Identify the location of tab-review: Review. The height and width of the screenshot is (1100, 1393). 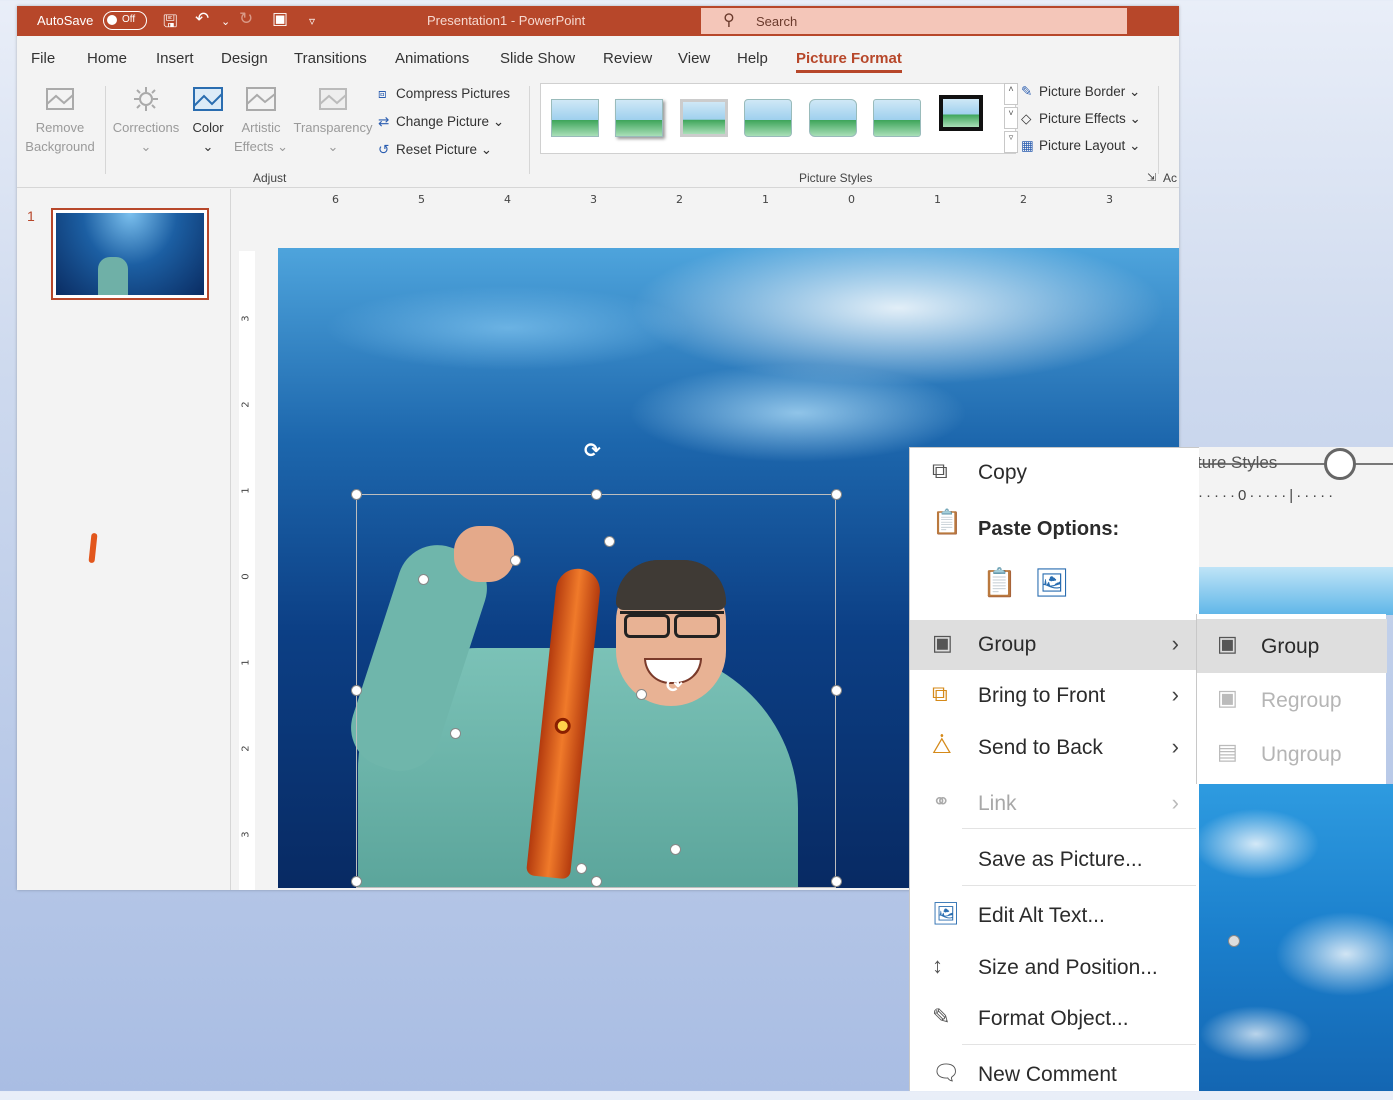
(627, 58).